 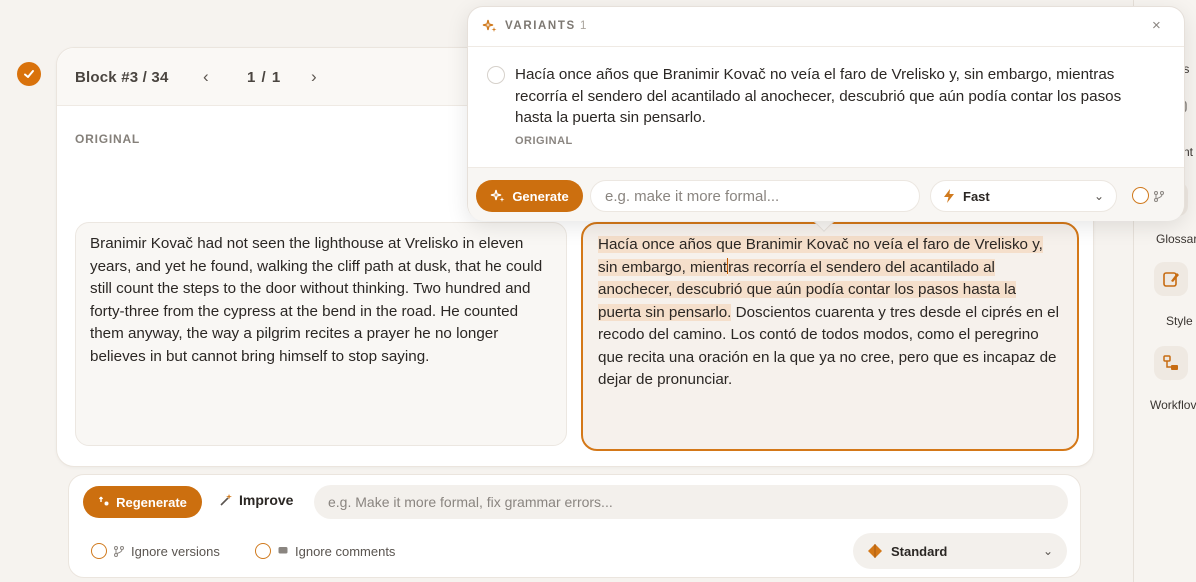 What do you see at coordinates (1156, 25) in the screenshot?
I see `close-icon: ×` at bounding box center [1156, 25].